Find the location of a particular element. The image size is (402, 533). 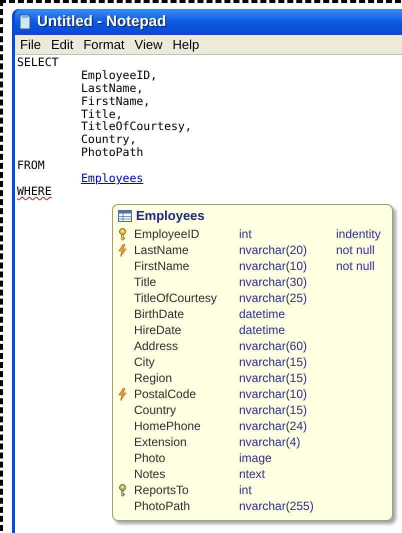

menu-item: Format is located at coordinates (104, 44).